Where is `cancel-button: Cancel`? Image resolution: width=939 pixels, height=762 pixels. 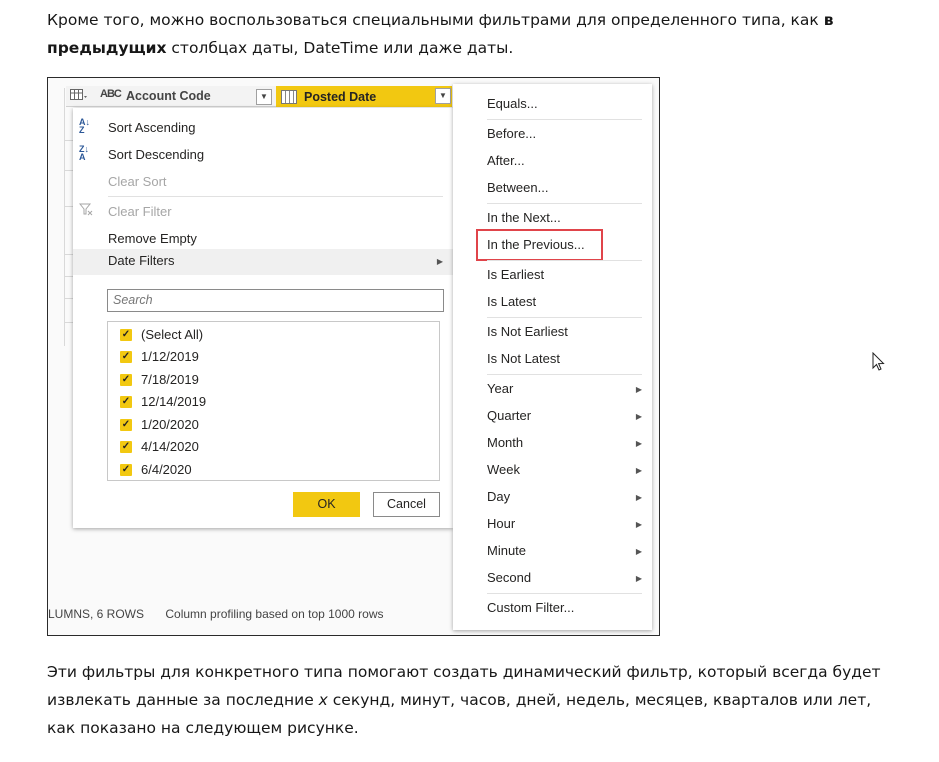 cancel-button: Cancel is located at coordinates (406, 504).